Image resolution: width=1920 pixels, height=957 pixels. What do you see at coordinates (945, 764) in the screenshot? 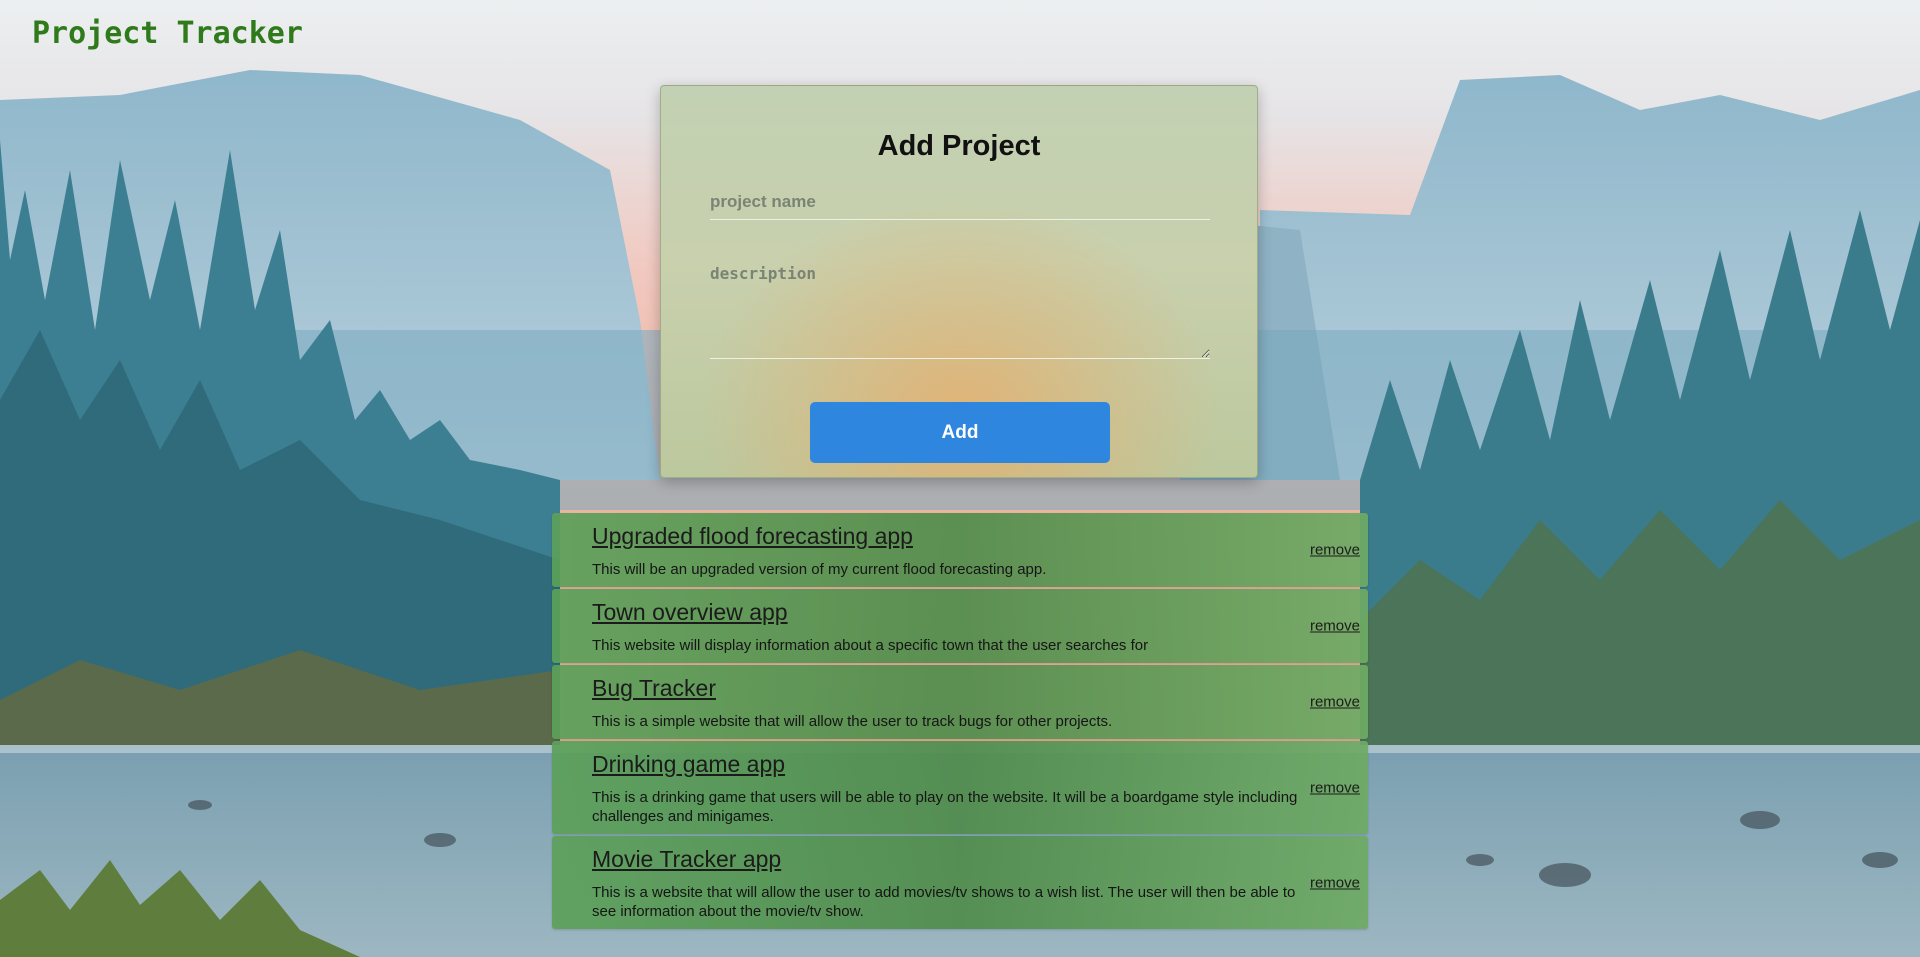
I see `project-title: Drinking game app` at bounding box center [945, 764].